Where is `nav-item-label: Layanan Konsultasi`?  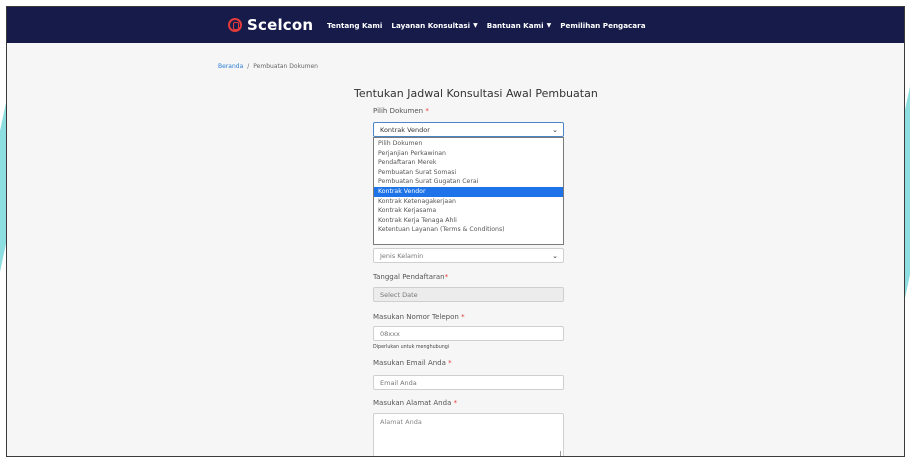 nav-item-label: Layanan Konsultasi is located at coordinates (431, 25).